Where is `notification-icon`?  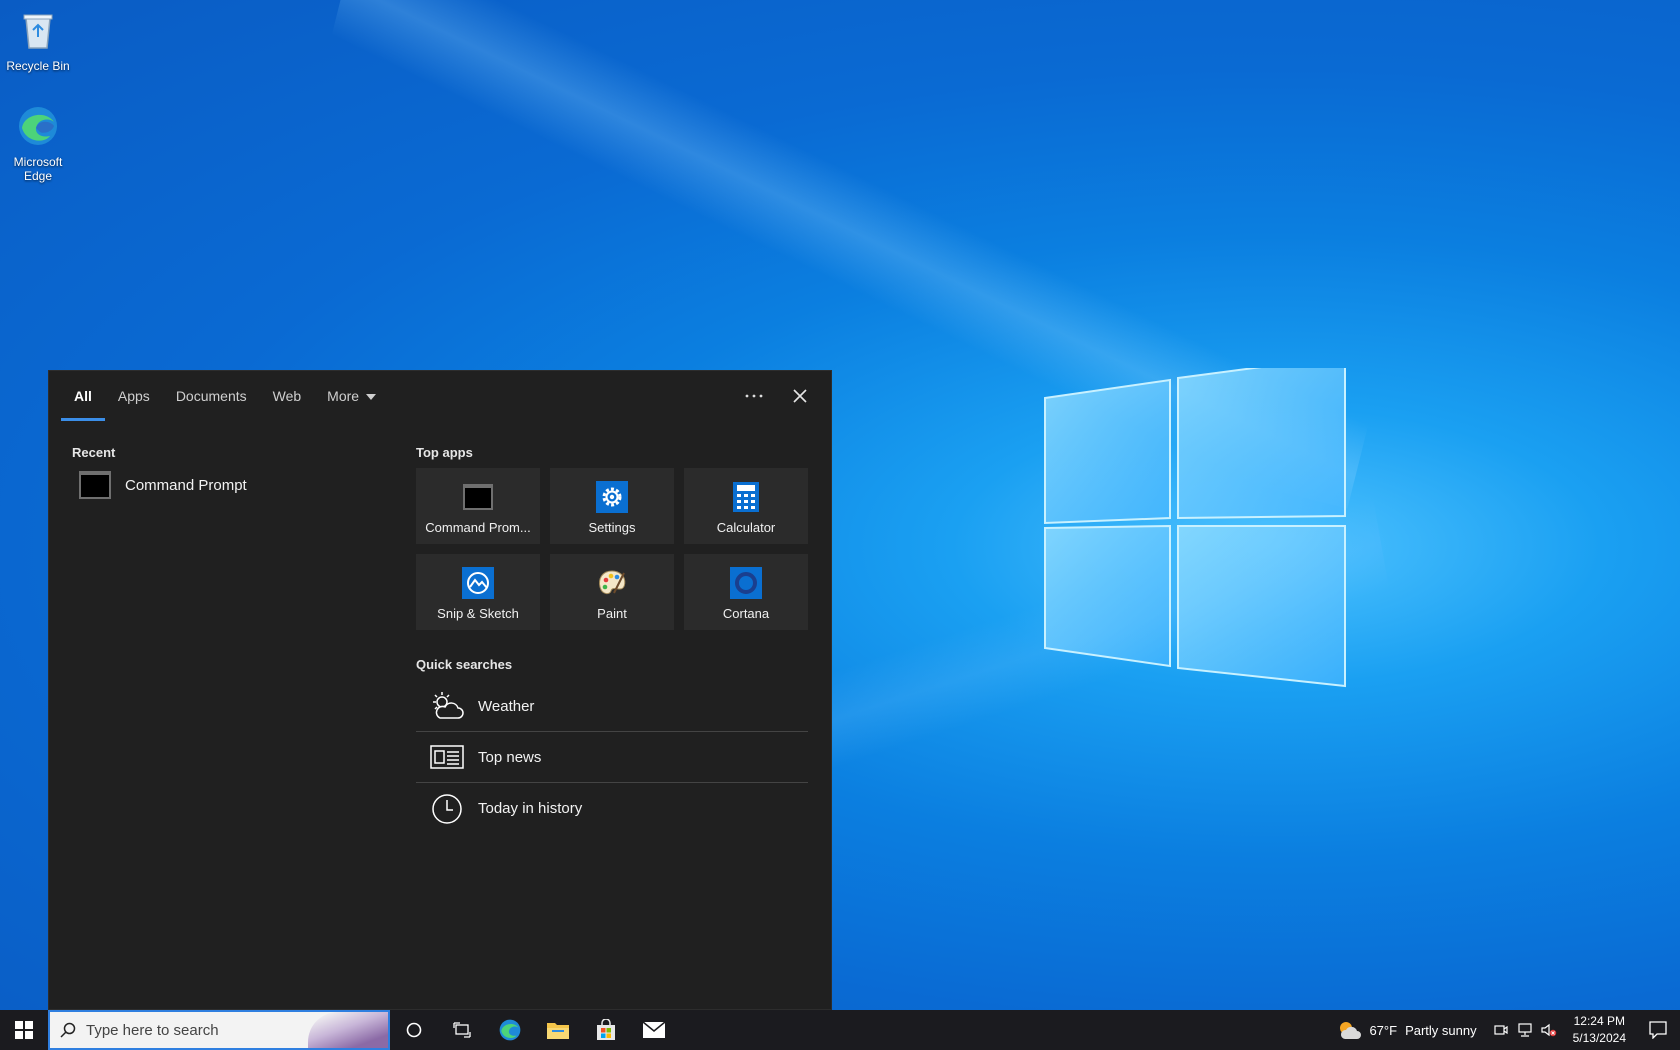
notification-icon is located at coordinates (1658, 1030).